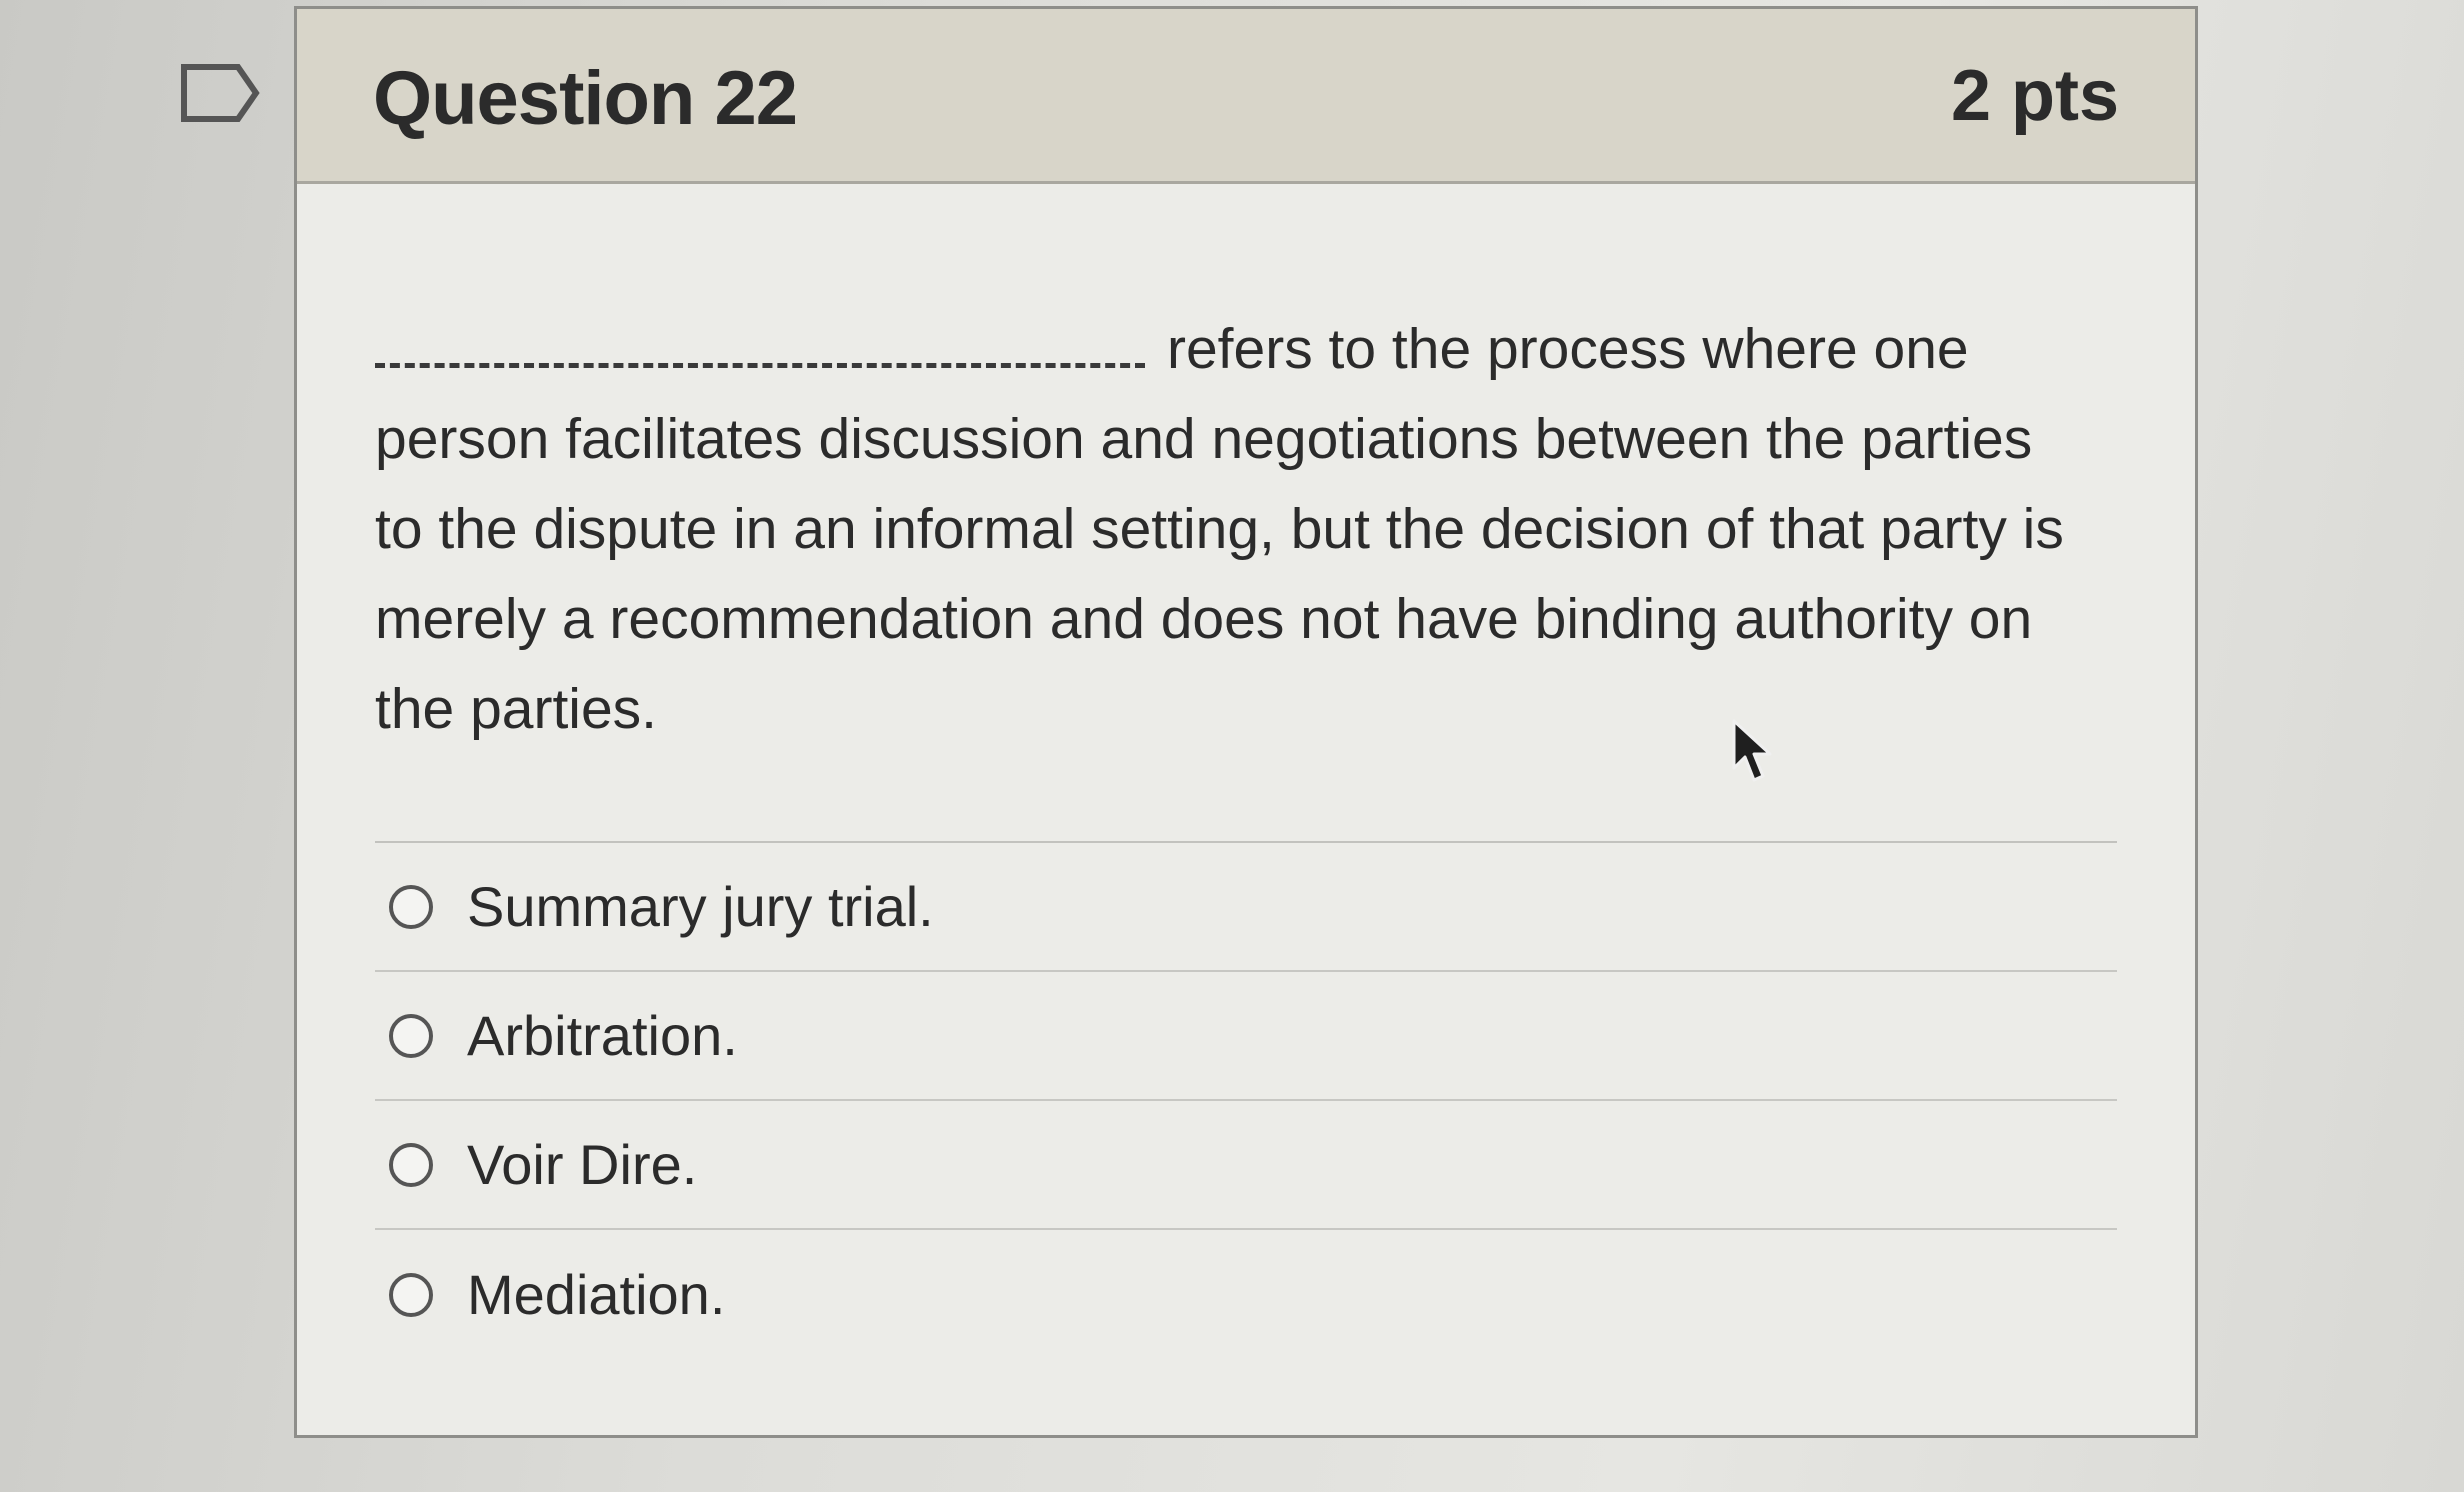 The width and height of the screenshot is (2464, 1492). What do you see at coordinates (1246, 907) in the screenshot?
I see `answer-option-summary-jury-trial: Summary jury trial.` at bounding box center [1246, 907].